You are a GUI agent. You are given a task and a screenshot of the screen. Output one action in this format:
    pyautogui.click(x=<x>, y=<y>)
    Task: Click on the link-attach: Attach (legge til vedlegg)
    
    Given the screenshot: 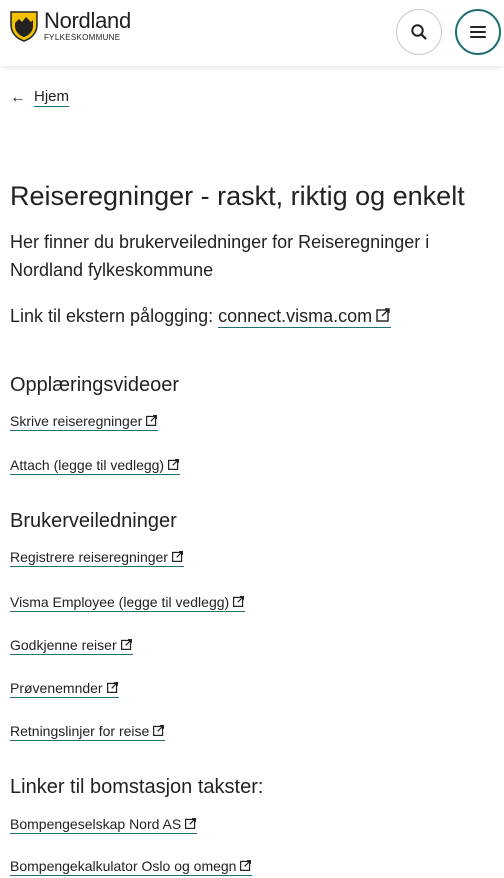 What is the action you would take?
    pyautogui.click(x=95, y=466)
    